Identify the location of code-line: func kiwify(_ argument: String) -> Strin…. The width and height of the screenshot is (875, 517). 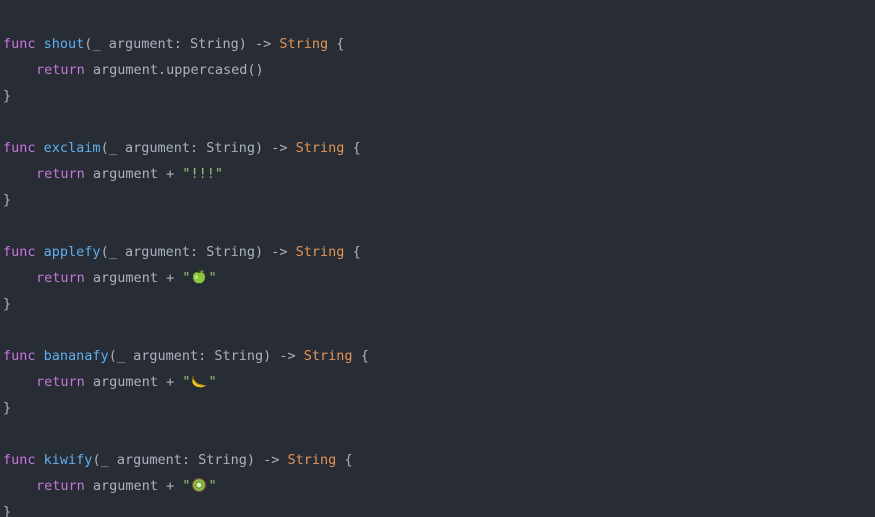
(186, 460).